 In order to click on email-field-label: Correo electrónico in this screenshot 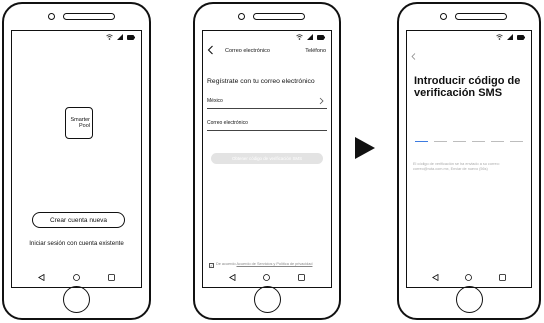, I will do `click(227, 123)`.